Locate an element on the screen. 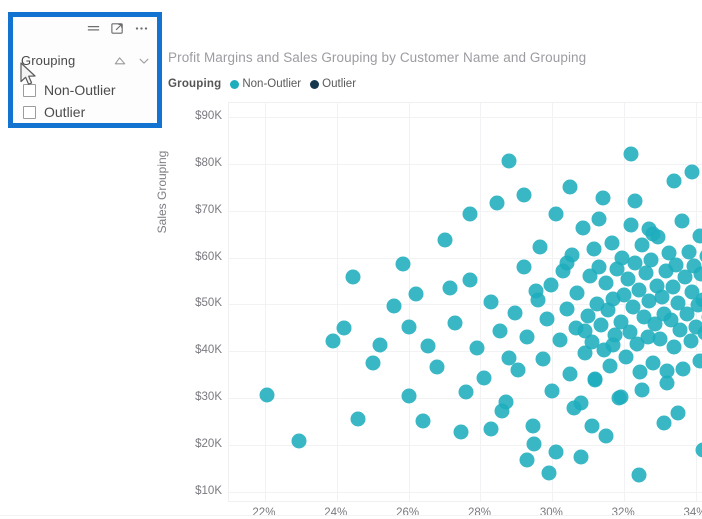 The height and width of the screenshot is (519, 702). grouping-slicer: Grouping Non-Outlier Outlier is located at coordinates (85, 70).